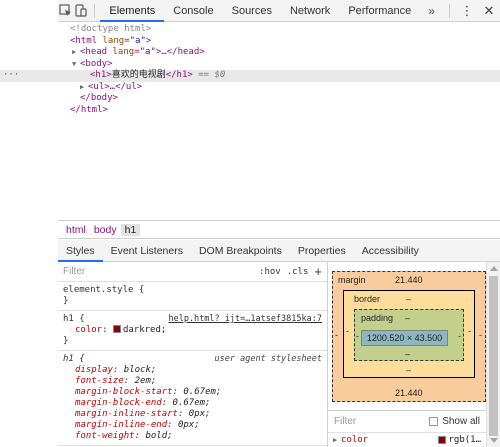 Image resolution: width=500 pixels, height=447 pixels. What do you see at coordinates (80, 11) in the screenshot?
I see `device-toolbar-icon` at bounding box center [80, 11].